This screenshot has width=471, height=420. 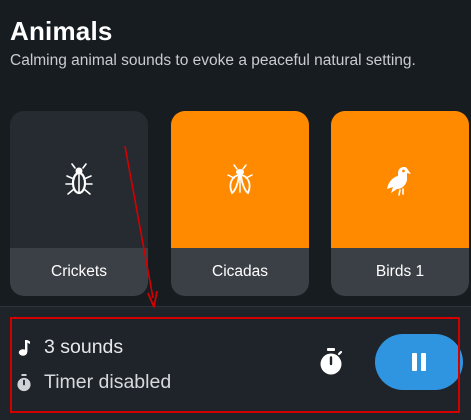 What do you see at coordinates (235, 306) in the screenshot?
I see `player-divider` at bounding box center [235, 306].